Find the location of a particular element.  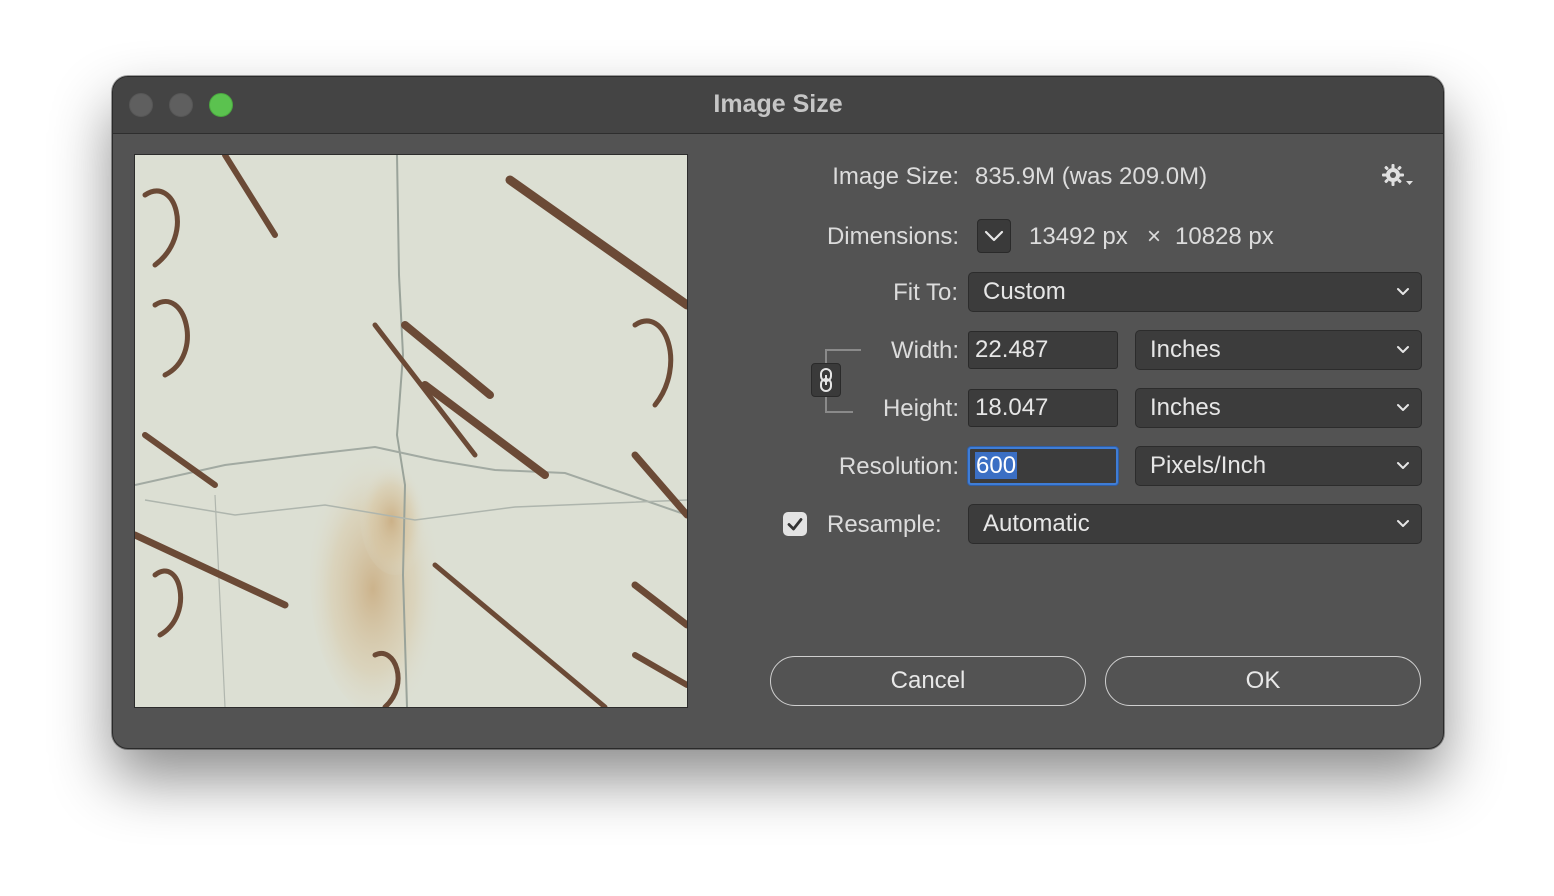

checkmark-icon is located at coordinates (795, 524).